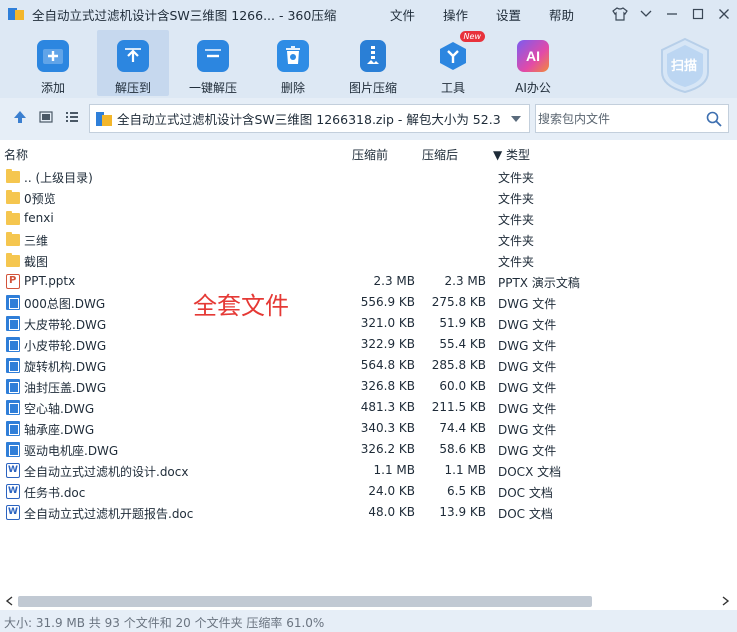 The image size is (737, 632). What do you see at coordinates (368, 449) in the screenshot?
I see `file-row: 驱动电机座.DWG 326.2 KB 58.6 KB DWG 文件` at bounding box center [368, 449].